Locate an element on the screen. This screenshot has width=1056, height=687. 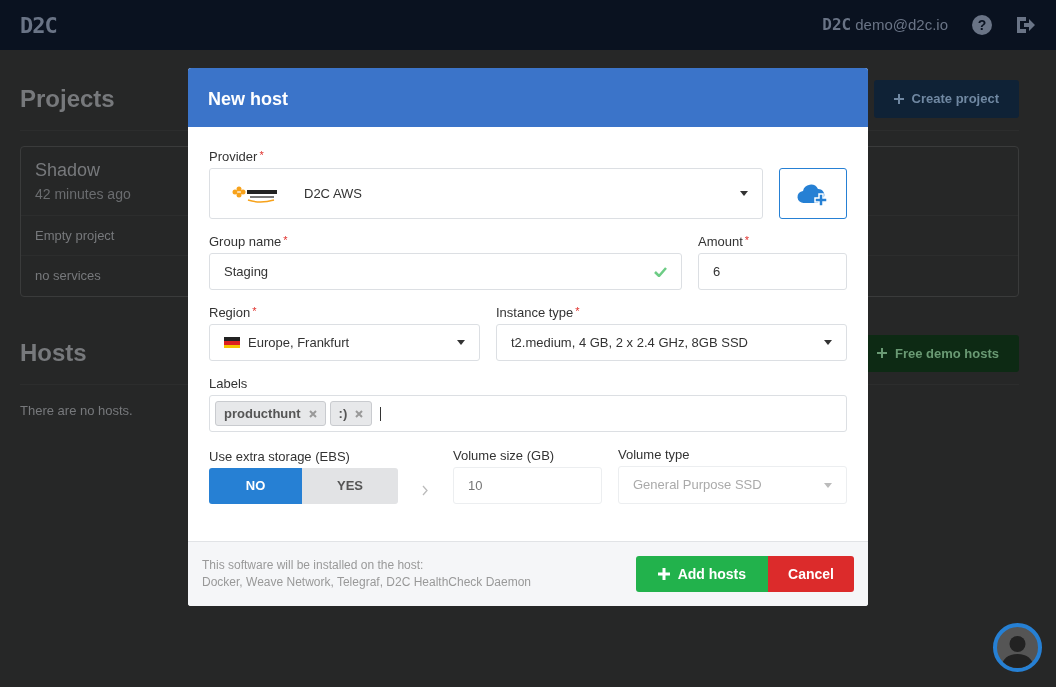
instance-type-select: t2.medium, 4 GB, 2 x 2.4 GHz, 8GB SSD is located at coordinates (671, 342).